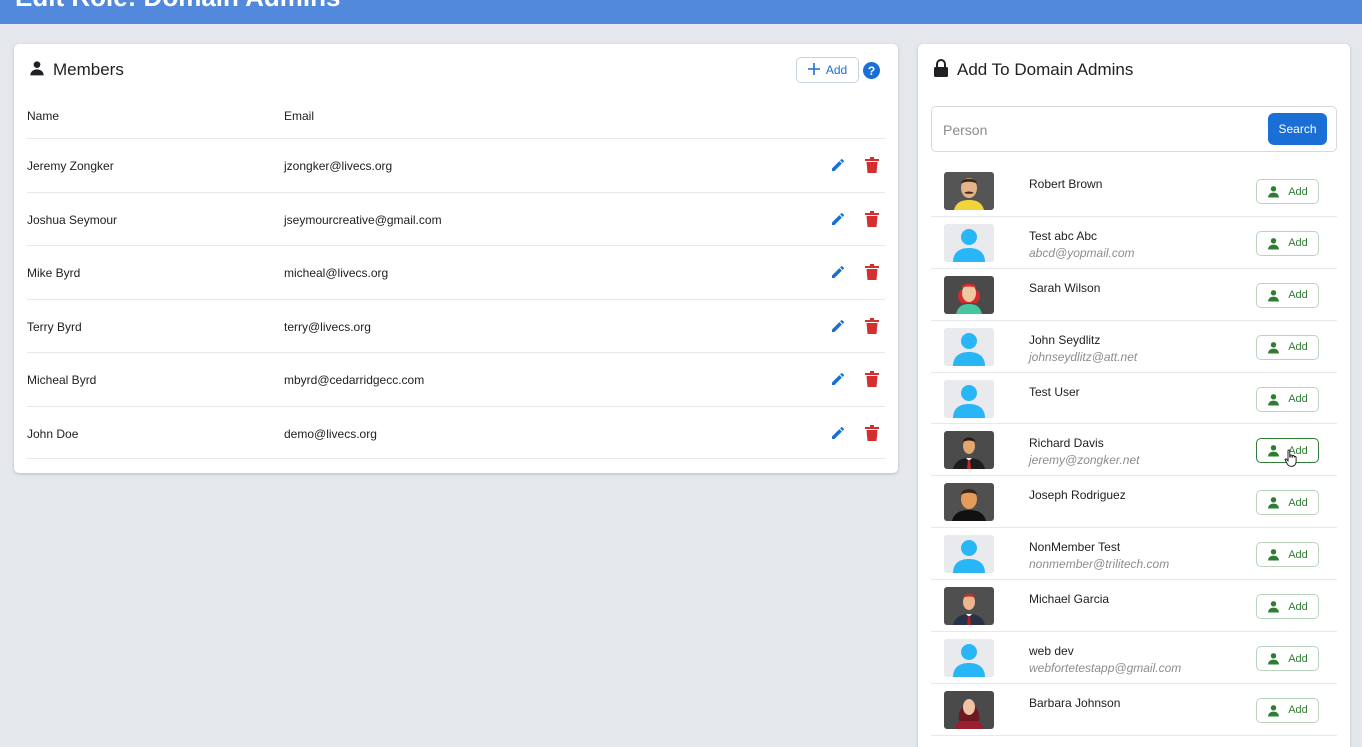 This screenshot has width=1362, height=747. What do you see at coordinates (1134, 191) in the screenshot?
I see `person-list-item: Robert Brown Add` at bounding box center [1134, 191].